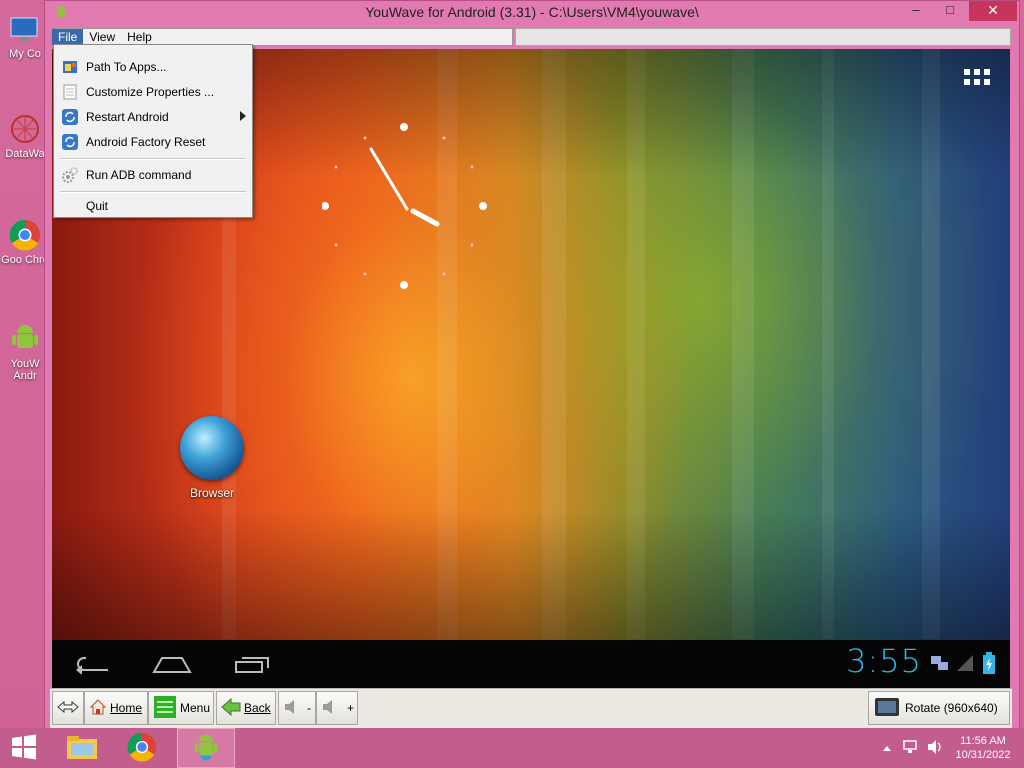  Describe the element at coordinates (989, 664) in the screenshot. I see `battery-icon` at that location.